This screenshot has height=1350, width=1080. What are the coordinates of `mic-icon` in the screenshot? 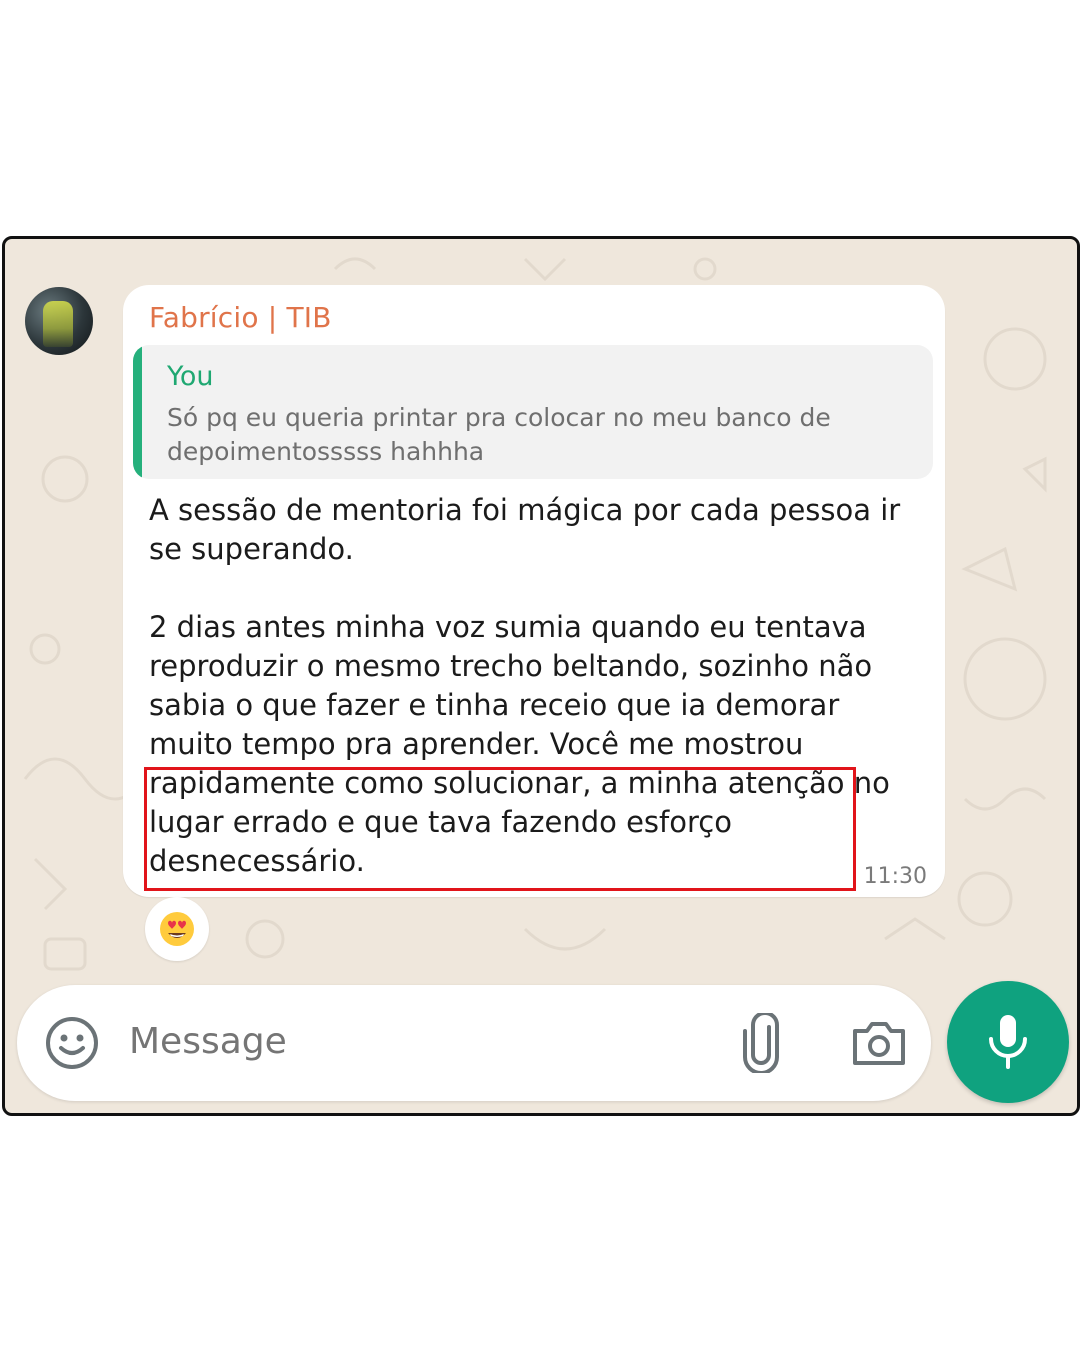 It's located at (1008, 1042).